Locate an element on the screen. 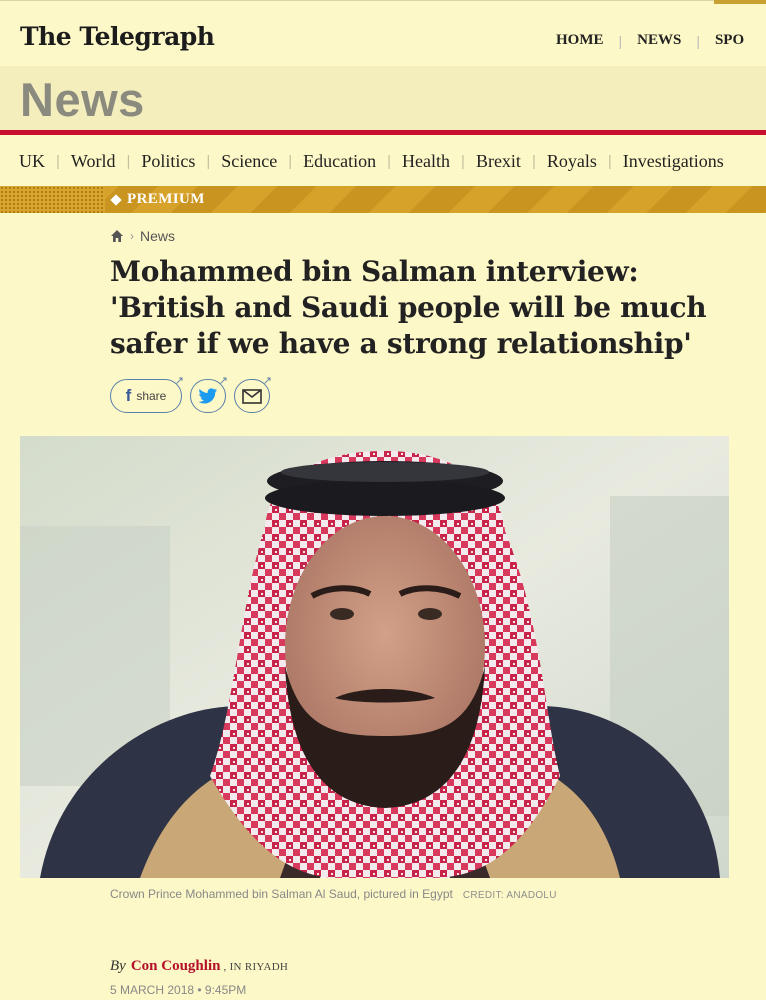 The width and height of the screenshot is (766, 1000). top-nav: HOME | NEWS | SPO is located at coordinates (650, 40).